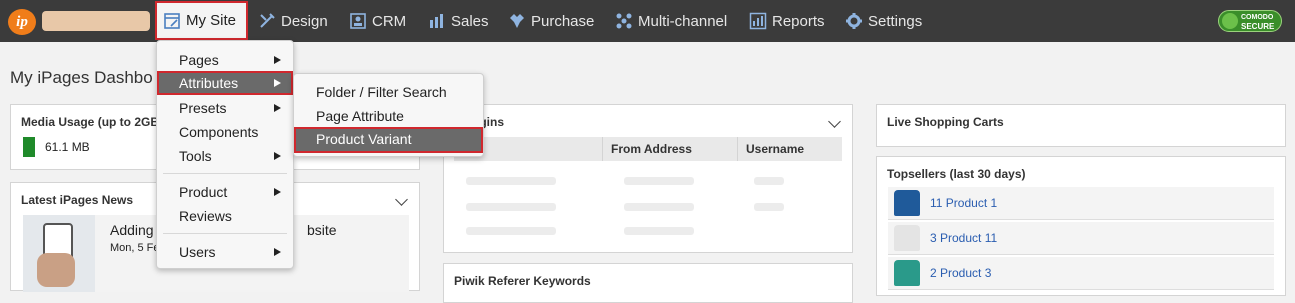 Image resolution: width=1295 pixels, height=303 pixels. Describe the element at coordinates (956, 174) in the screenshot. I see `panel-title: Topsellers (last 30 days)` at that location.